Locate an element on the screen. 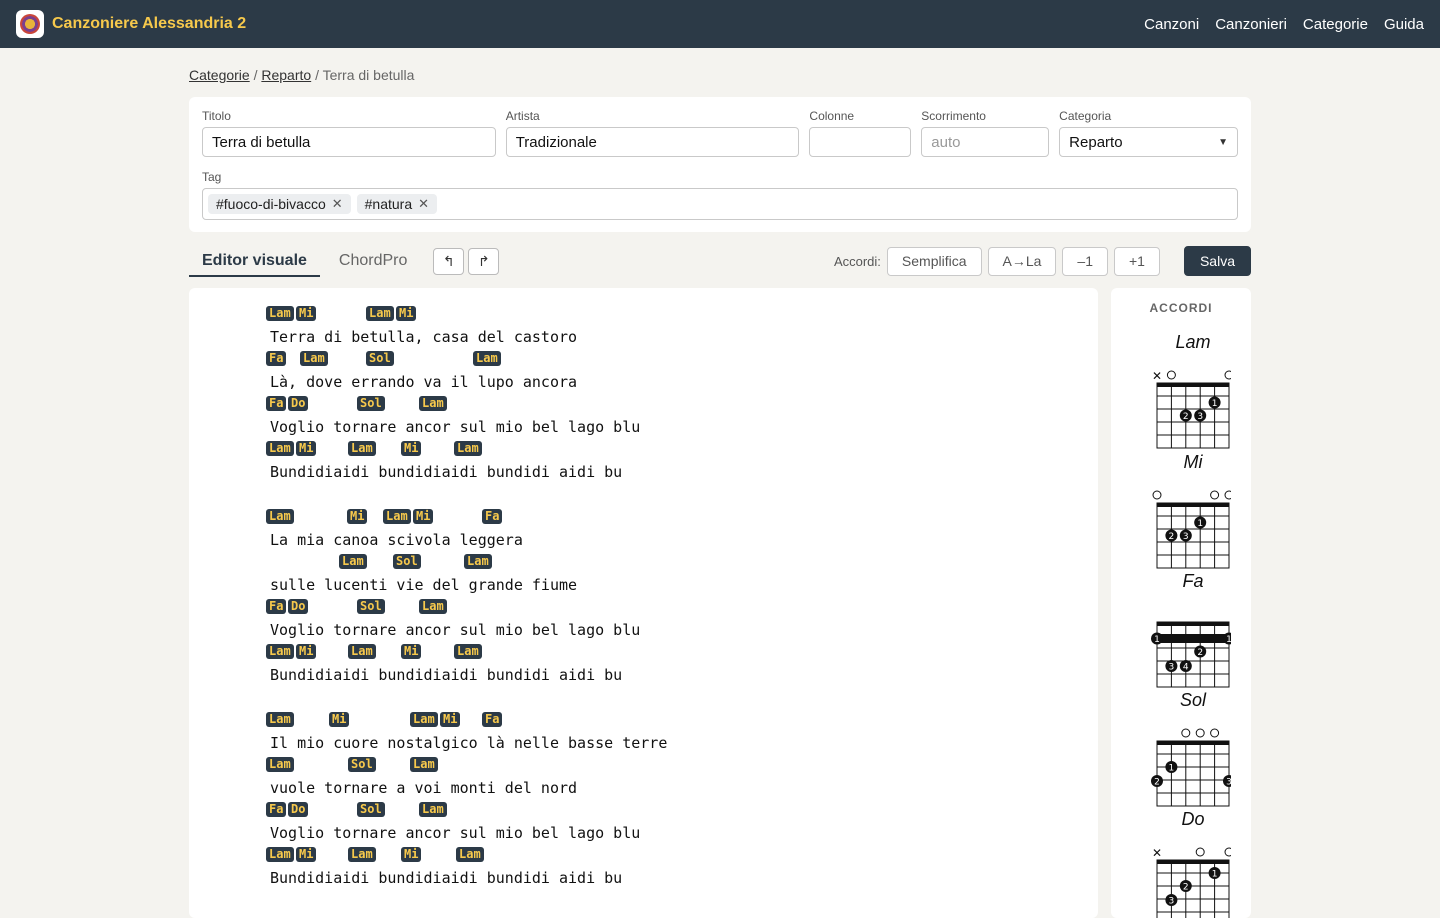 The height and width of the screenshot is (918, 1440). tab-chordpro: ChordPro is located at coordinates (373, 261).